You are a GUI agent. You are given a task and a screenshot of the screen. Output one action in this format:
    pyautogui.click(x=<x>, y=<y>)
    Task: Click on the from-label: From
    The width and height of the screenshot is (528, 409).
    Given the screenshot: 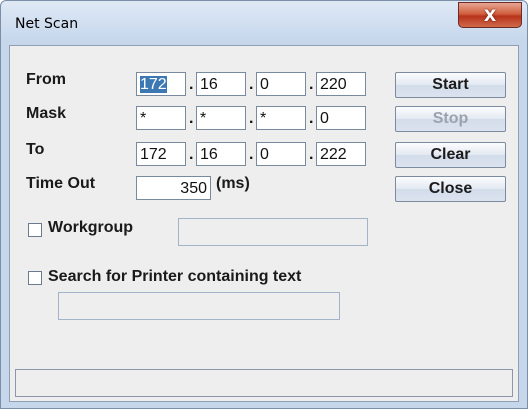 What is the action you would take?
    pyautogui.click(x=46, y=79)
    